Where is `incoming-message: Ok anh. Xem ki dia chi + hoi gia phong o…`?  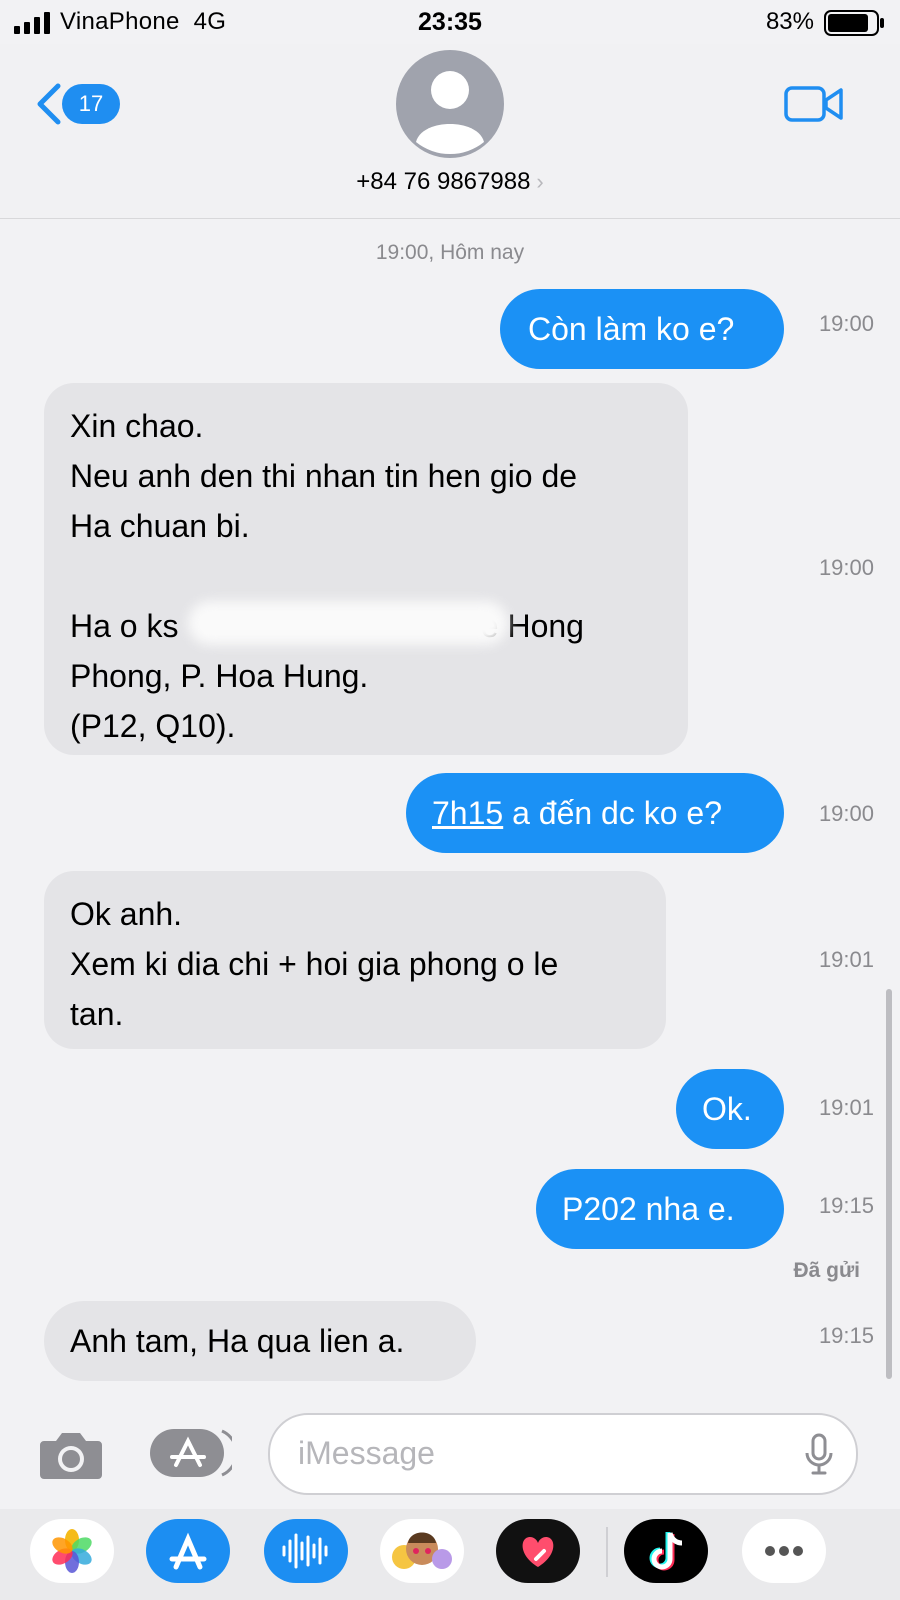 incoming-message: Ok anh. Xem ki dia chi + hoi gia phong o… is located at coordinates (355, 960).